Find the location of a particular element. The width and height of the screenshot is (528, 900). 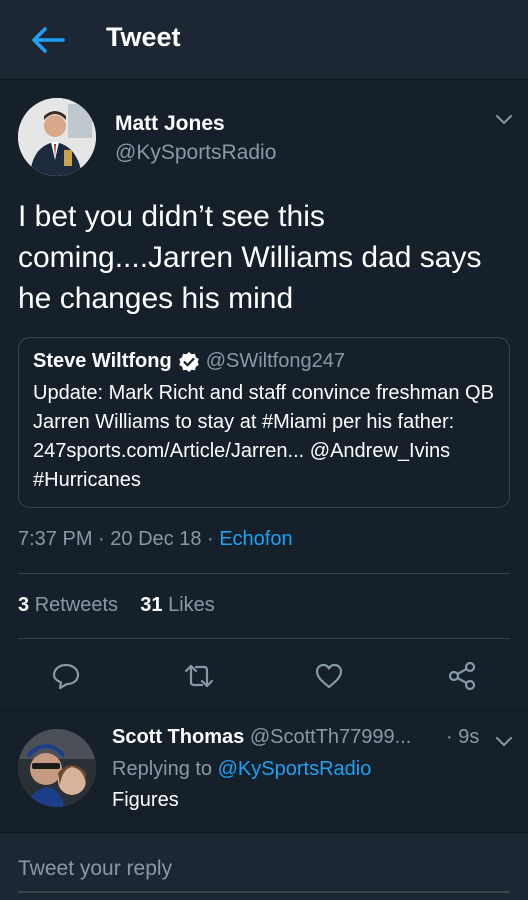

replying-prefix: Replying to is located at coordinates (162, 769).